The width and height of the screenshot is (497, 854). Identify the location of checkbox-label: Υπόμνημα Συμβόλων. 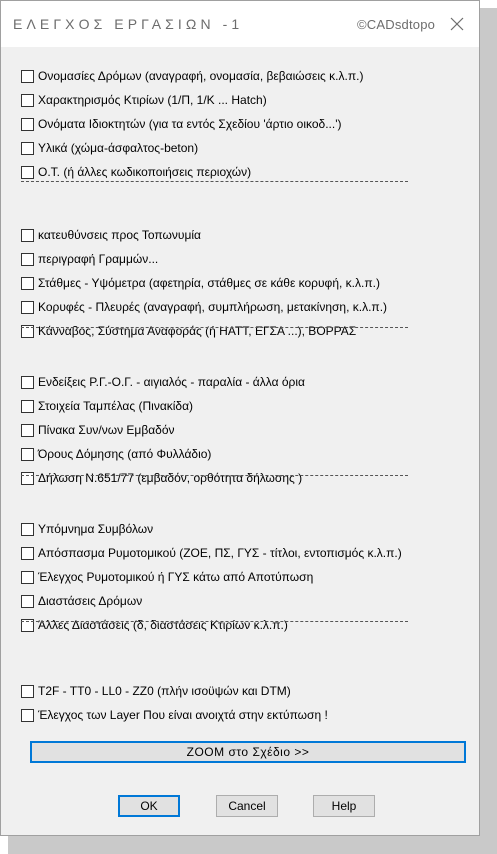
(96, 529).